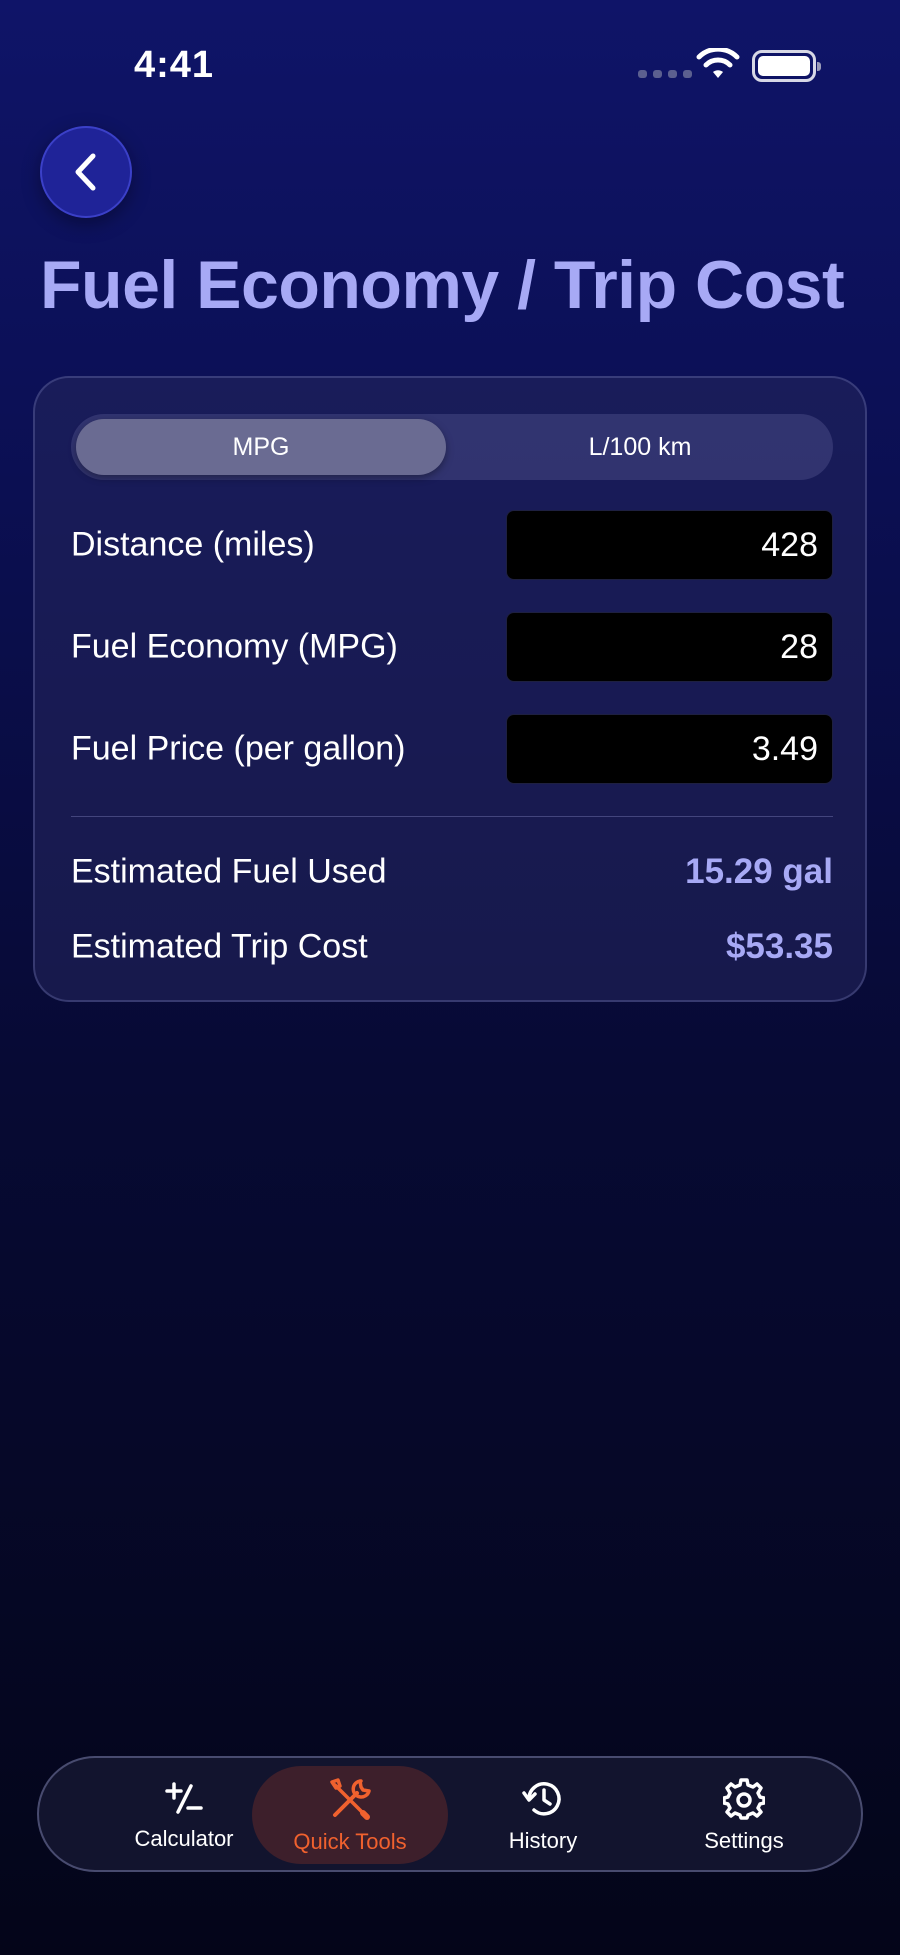 Image resolution: width=900 pixels, height=1955 pixels. I want to click on cellular-signal-icon, so click(665, 74).